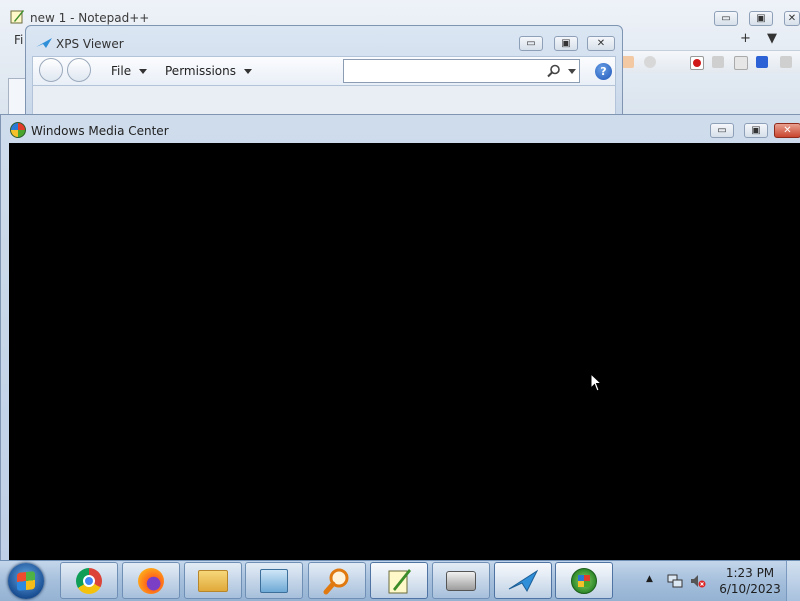  I want to click on xps-viewer-icon, so click(523, 580).